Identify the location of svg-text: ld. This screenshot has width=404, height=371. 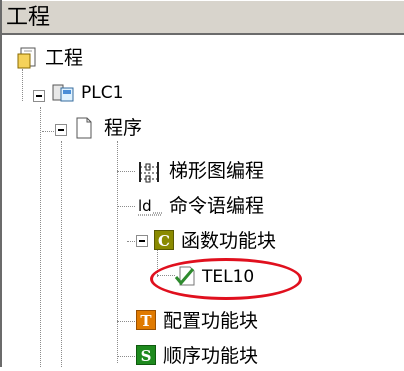
(145, 206).